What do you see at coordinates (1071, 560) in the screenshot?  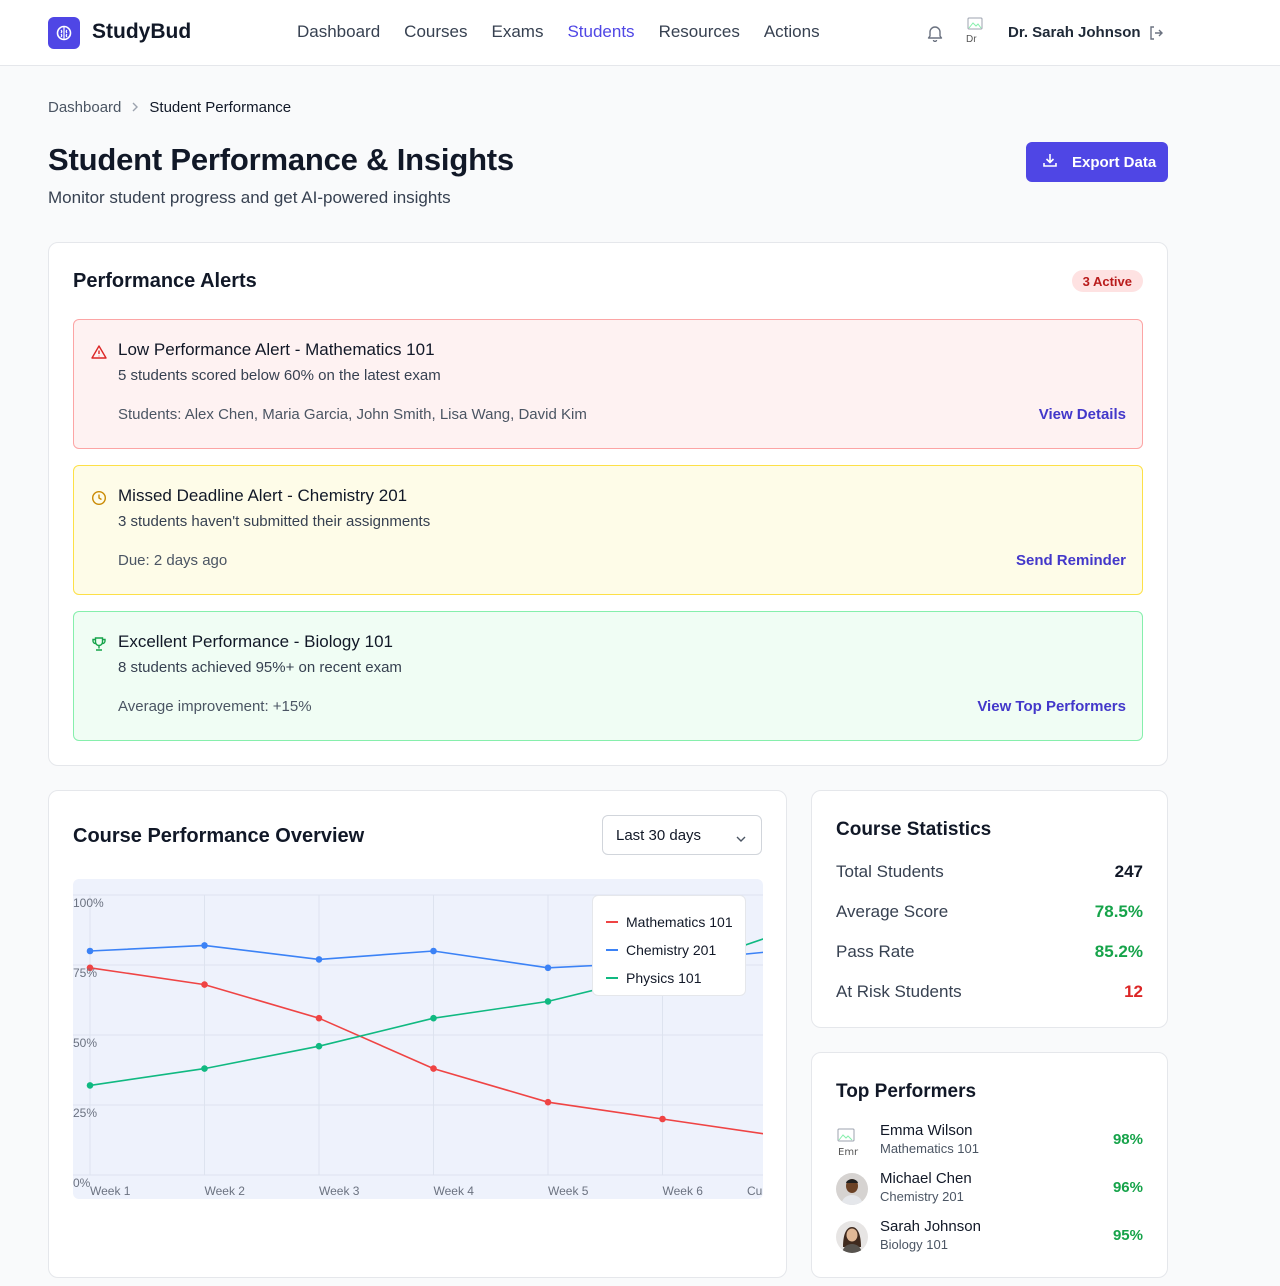 I see `send-reminder-link: Send Reminder` at bounding box center [1071, 560].